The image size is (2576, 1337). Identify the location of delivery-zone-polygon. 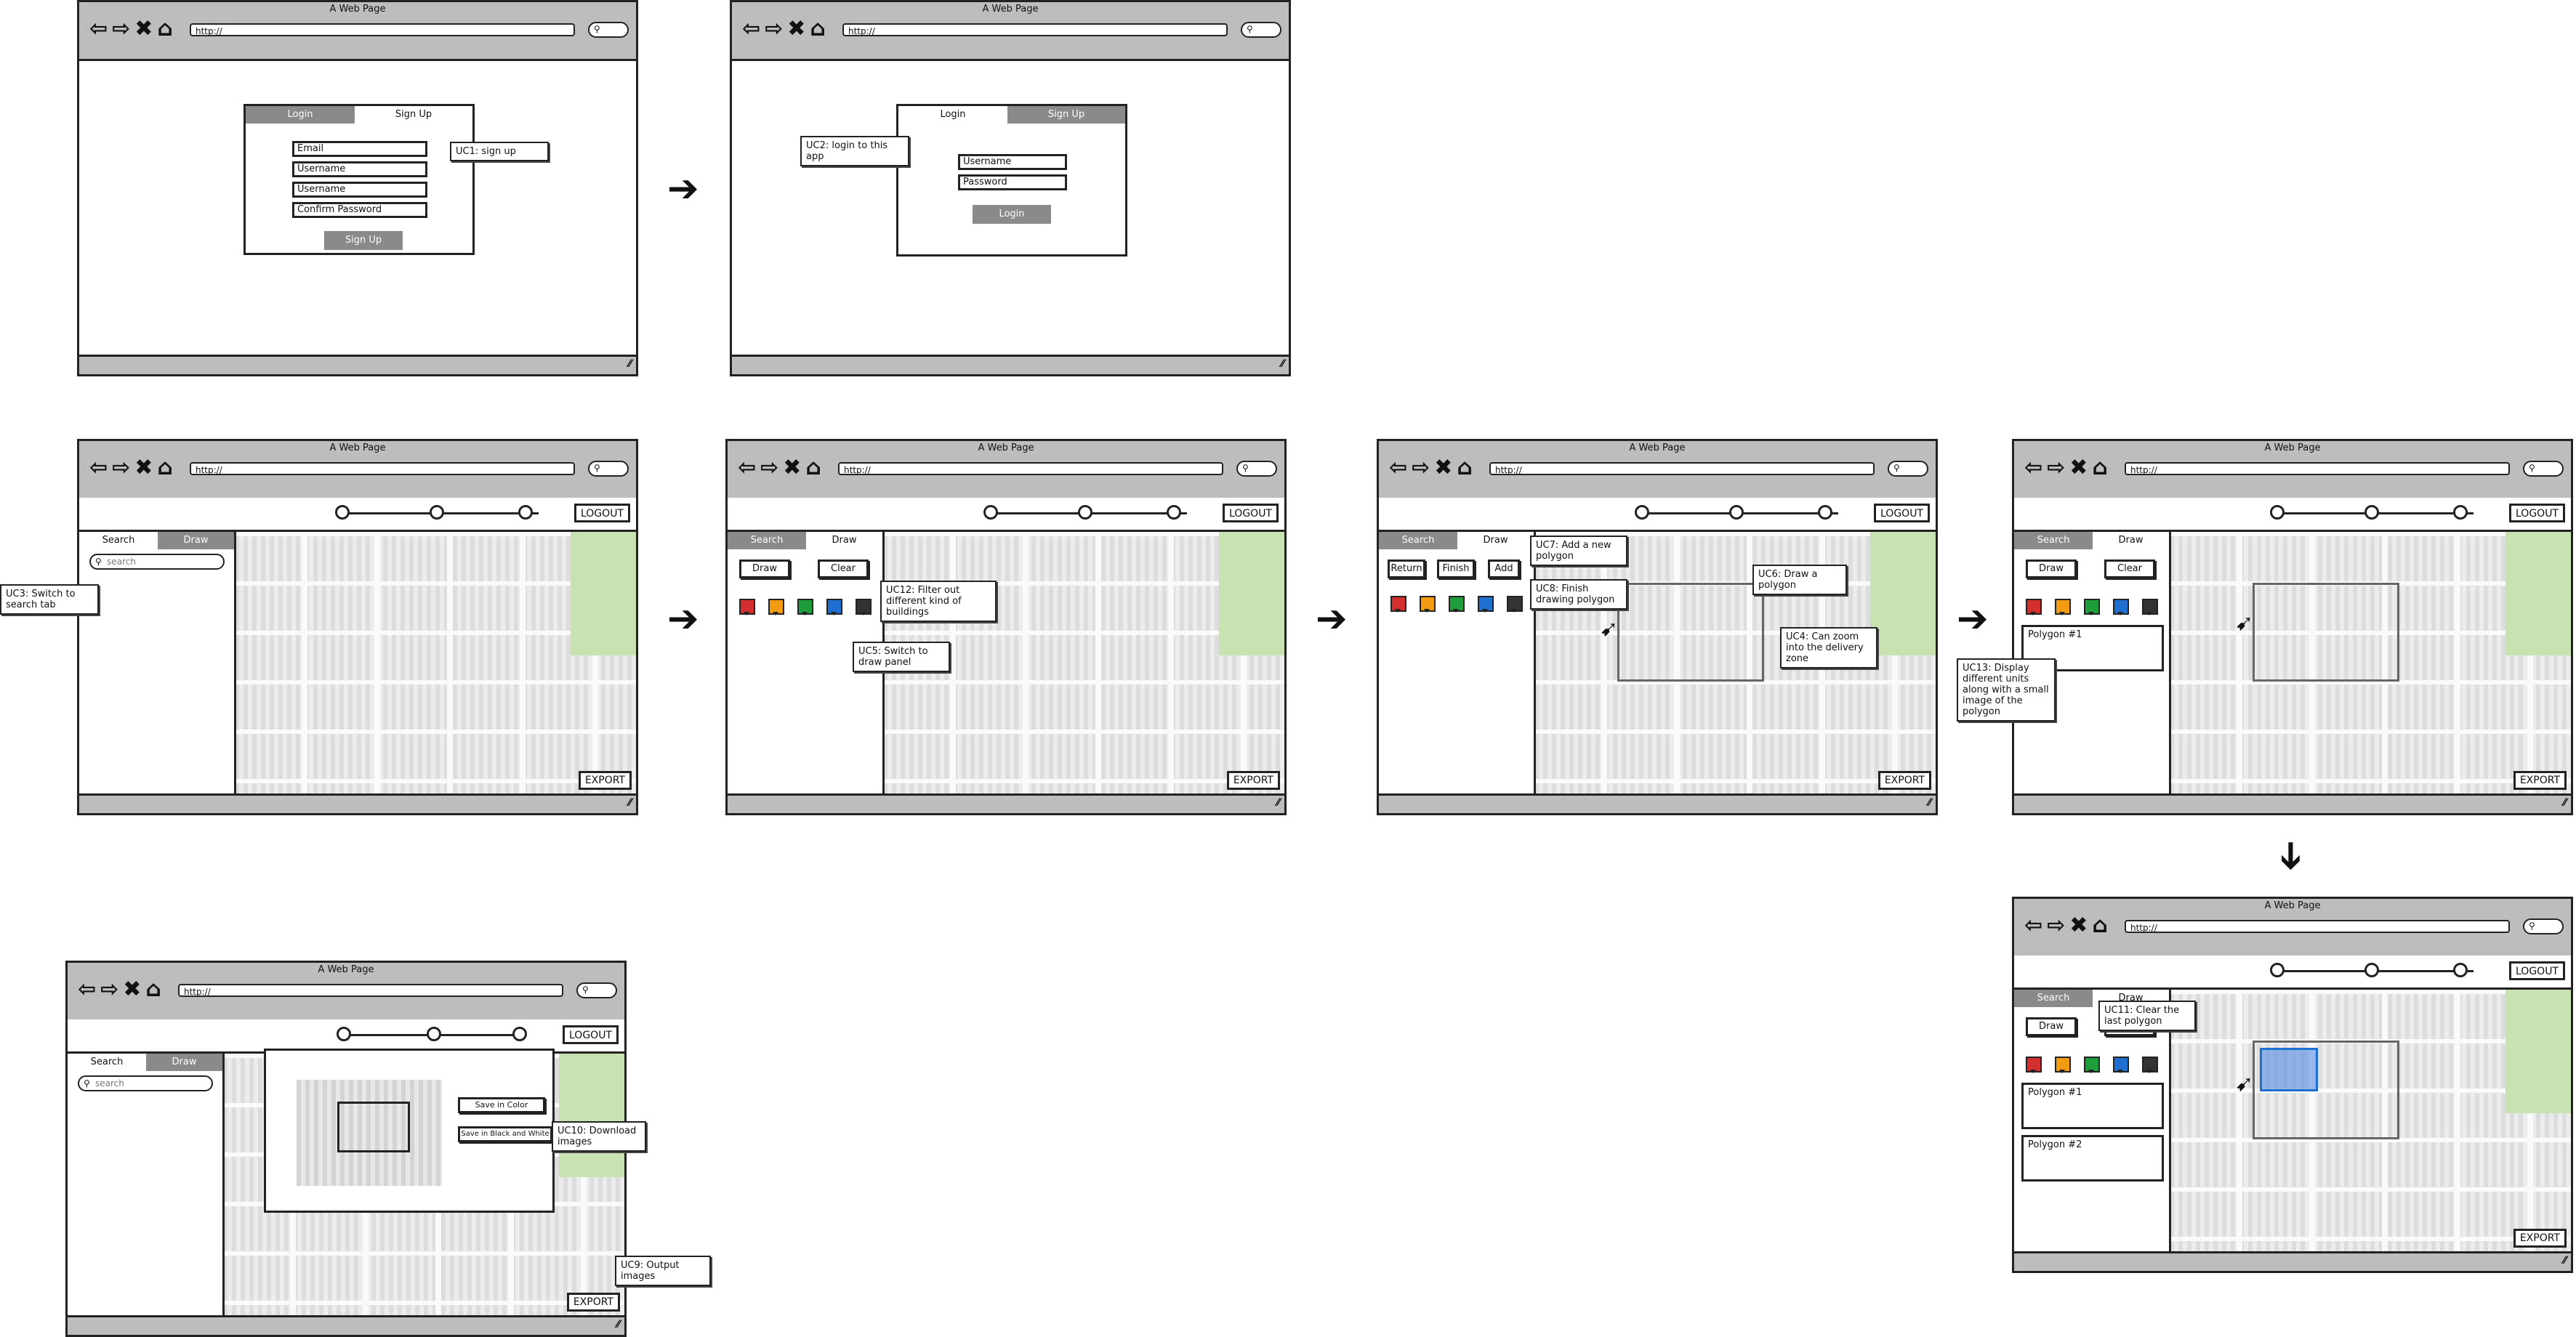
(2326, 632).